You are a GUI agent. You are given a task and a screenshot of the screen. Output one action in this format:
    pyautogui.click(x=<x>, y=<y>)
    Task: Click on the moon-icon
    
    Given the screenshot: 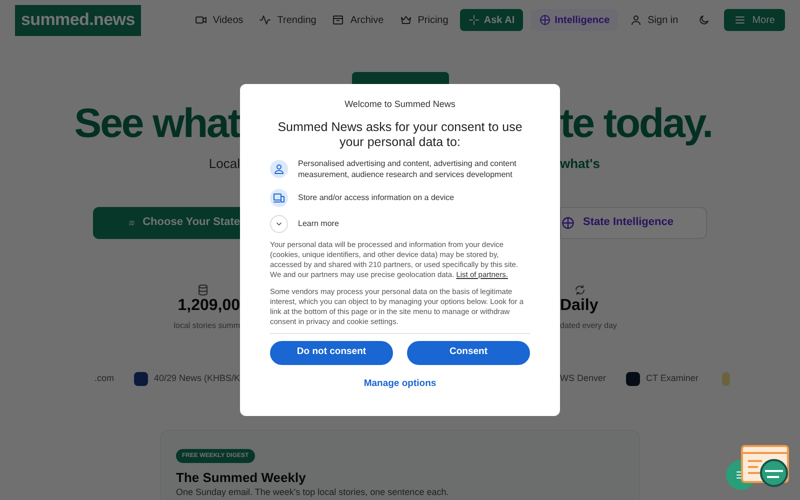 What is the action you would take?
    pyautogui.click(x=704, y=20)
    